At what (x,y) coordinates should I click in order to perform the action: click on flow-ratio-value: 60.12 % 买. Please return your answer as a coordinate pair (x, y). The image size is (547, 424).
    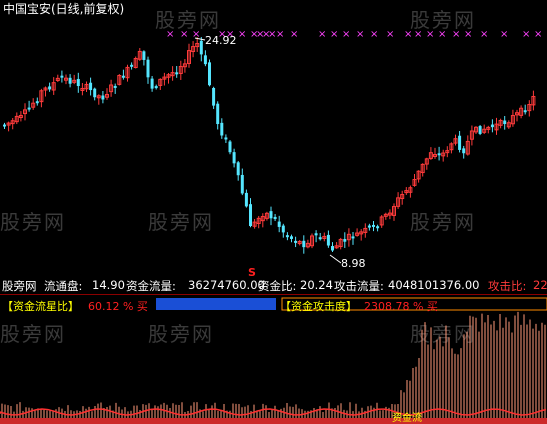
    Looking at the image, I should click on (118, 306).